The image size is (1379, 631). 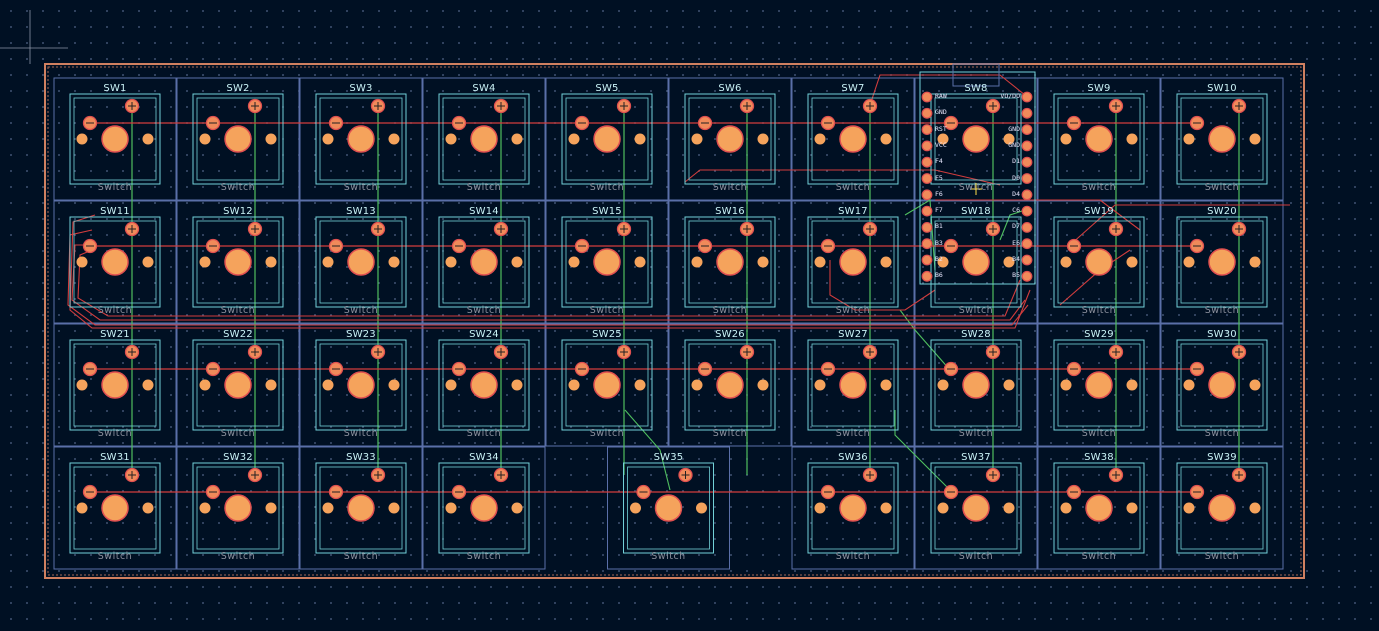 What do you see at coordinates (115, 211) in the screenshot?
I see `switch-reference: SW11` at bounding box center [115, 211].